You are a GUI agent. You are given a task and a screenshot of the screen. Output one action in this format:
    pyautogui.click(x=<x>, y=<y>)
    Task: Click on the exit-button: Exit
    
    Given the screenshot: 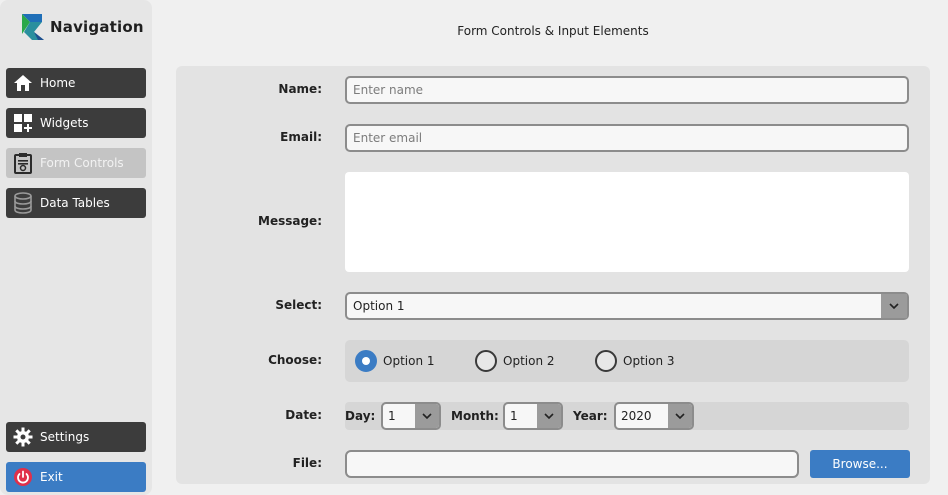 What is the action you would take?
    pyautogui.click(x=76, y=477)
    